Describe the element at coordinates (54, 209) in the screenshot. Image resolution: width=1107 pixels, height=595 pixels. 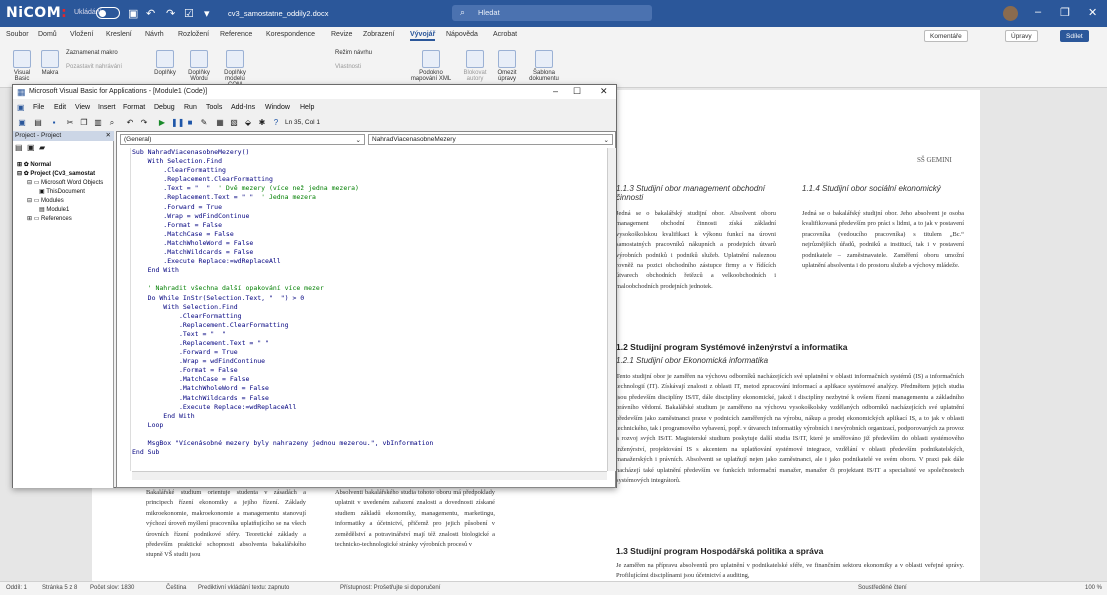
I see `tree-module1: ▤ Module1` at that location.